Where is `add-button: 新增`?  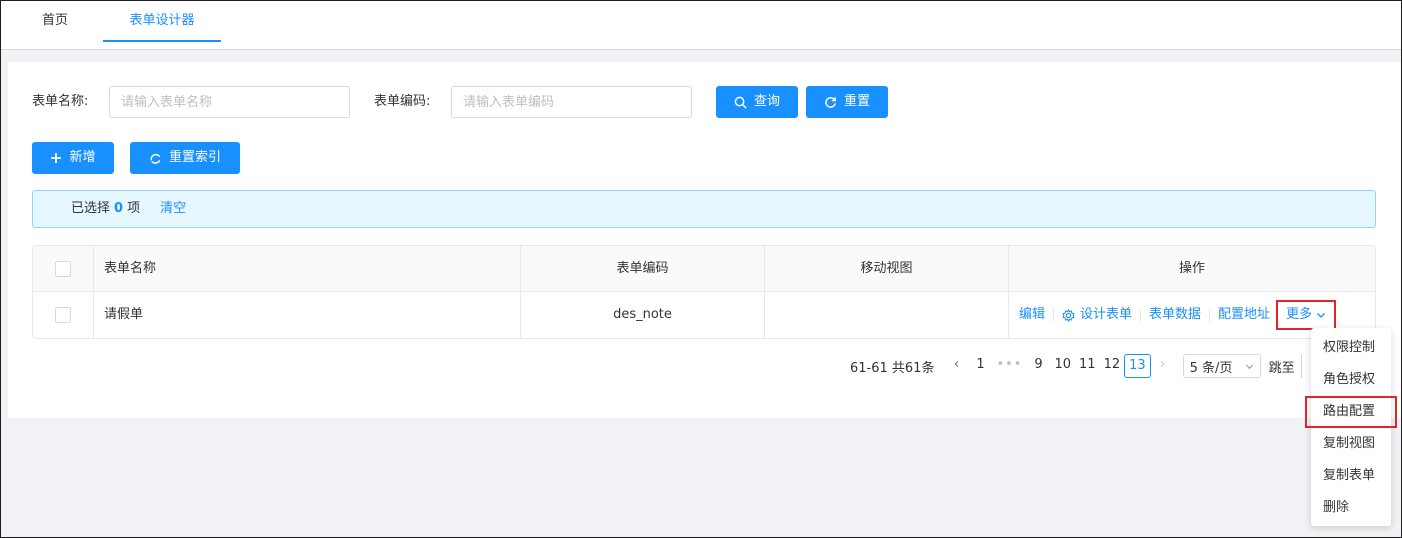 add-button: 新增 is located at coordinates (73, 158).